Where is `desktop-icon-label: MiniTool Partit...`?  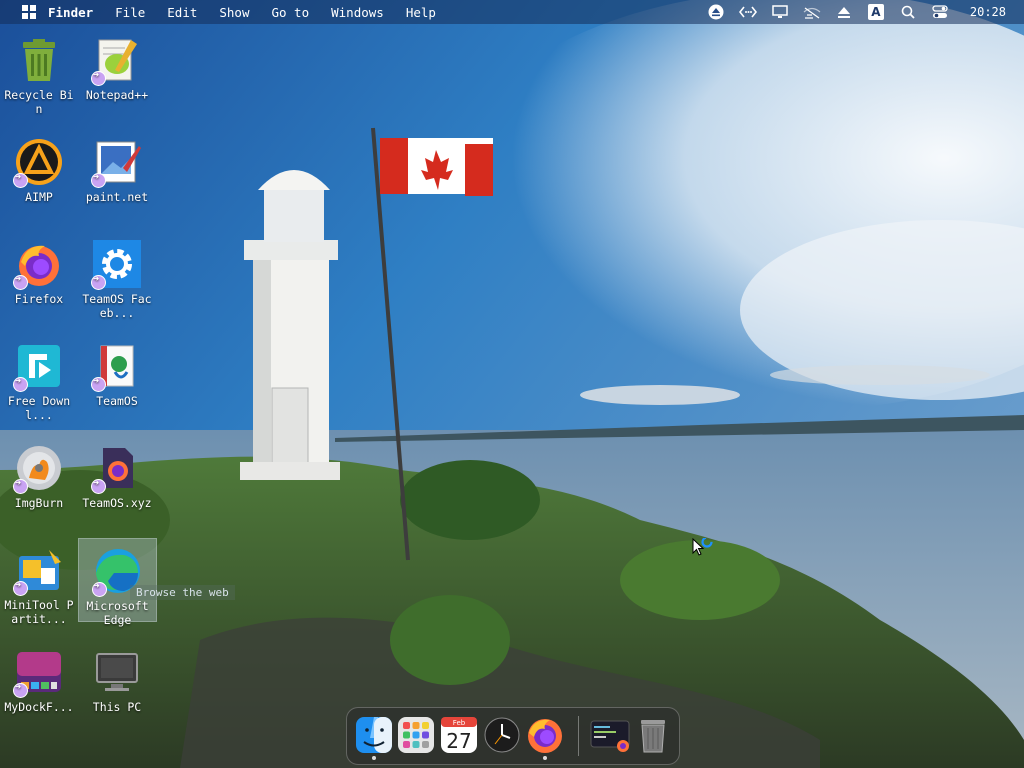
desktop-icon-label: MiniTool Partit... is located at coordinates (39, 612).